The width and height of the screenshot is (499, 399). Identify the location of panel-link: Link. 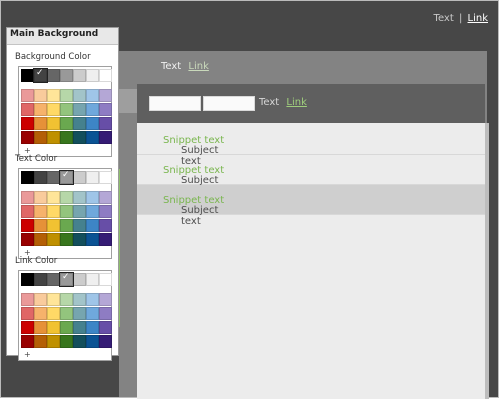
(198, 66).